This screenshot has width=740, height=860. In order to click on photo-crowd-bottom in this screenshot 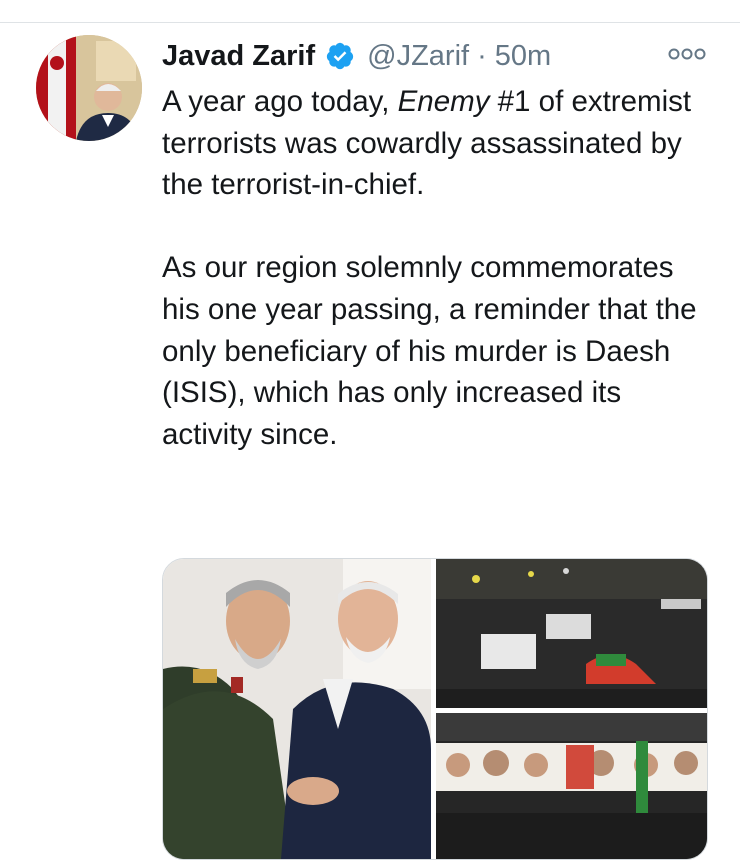, I will do `click(571, 786)`.